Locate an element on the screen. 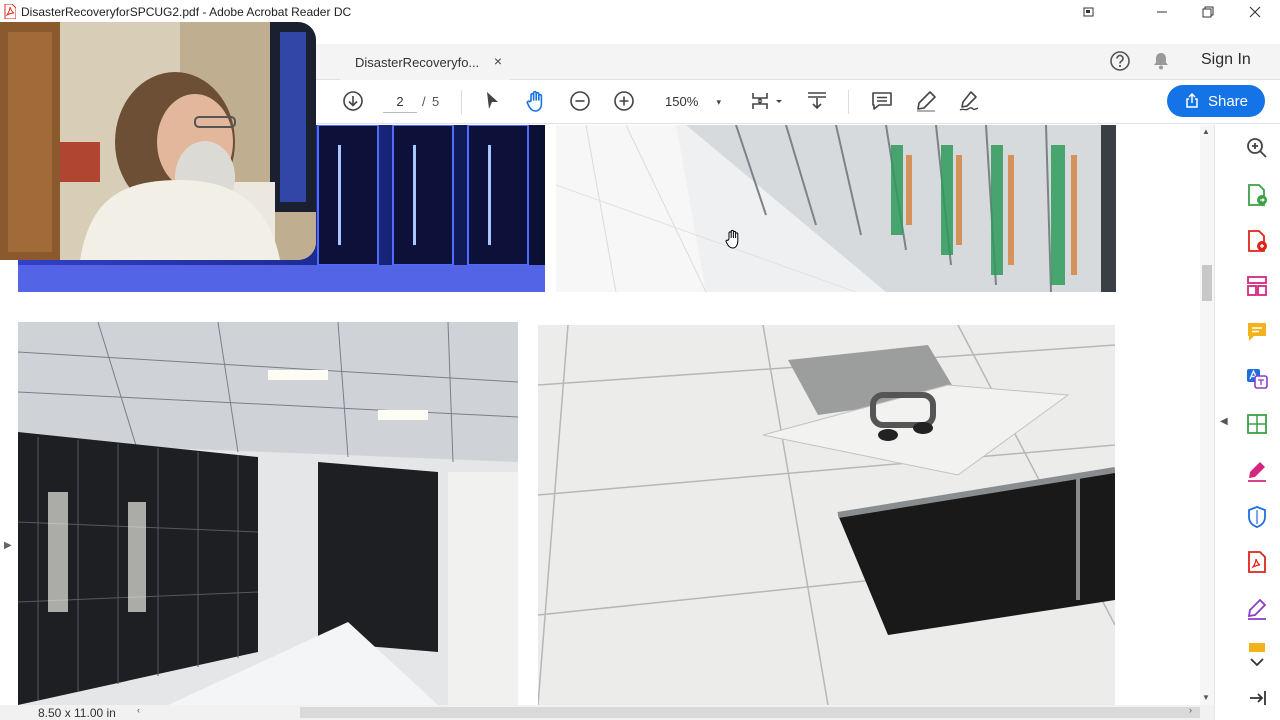 This screenshot has width=1280, height=720. share-icon is located at coordinates (1192, 100).